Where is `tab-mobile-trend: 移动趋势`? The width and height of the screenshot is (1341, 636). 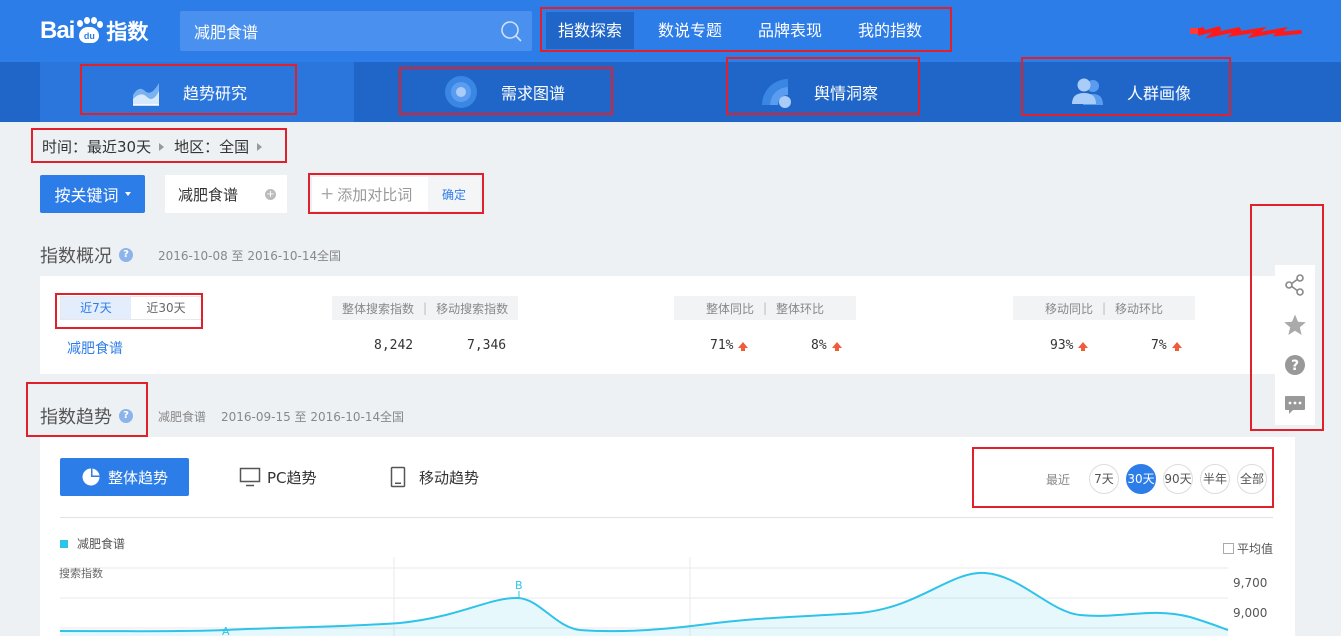
tab-mobile-trend: 移动趋势 is located at coordinates (434, 477).